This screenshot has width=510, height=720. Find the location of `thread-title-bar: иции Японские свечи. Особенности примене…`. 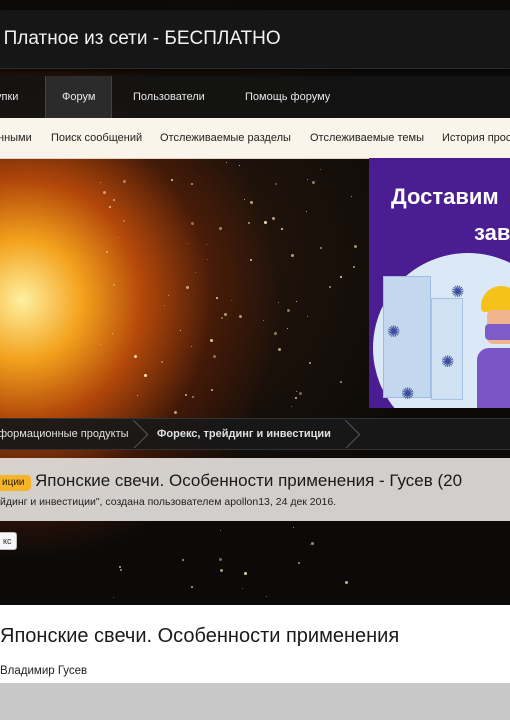

thread-title-bar: иции Японские свечи. Особенности примене… is located at coordinates (255, 489).